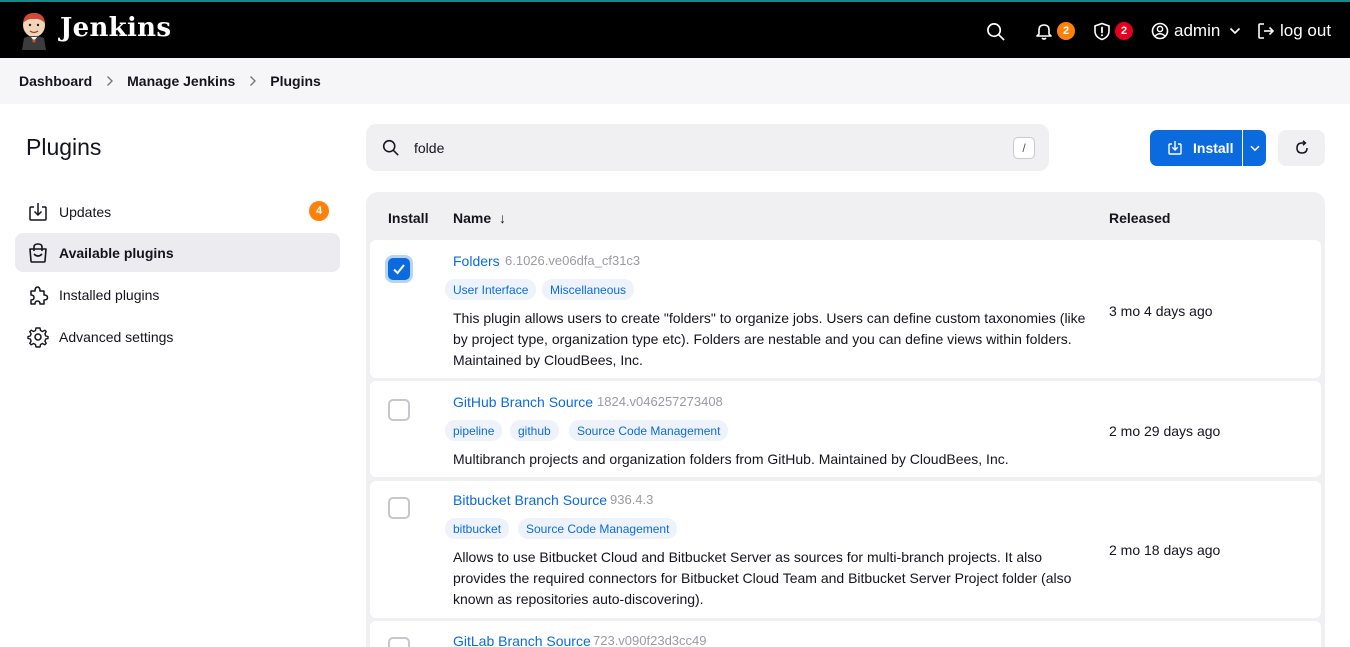 The height and width of the screenshot is (647, 1350). I want to click on breadcrumb-plugins: Plugins, so click(295, 81).